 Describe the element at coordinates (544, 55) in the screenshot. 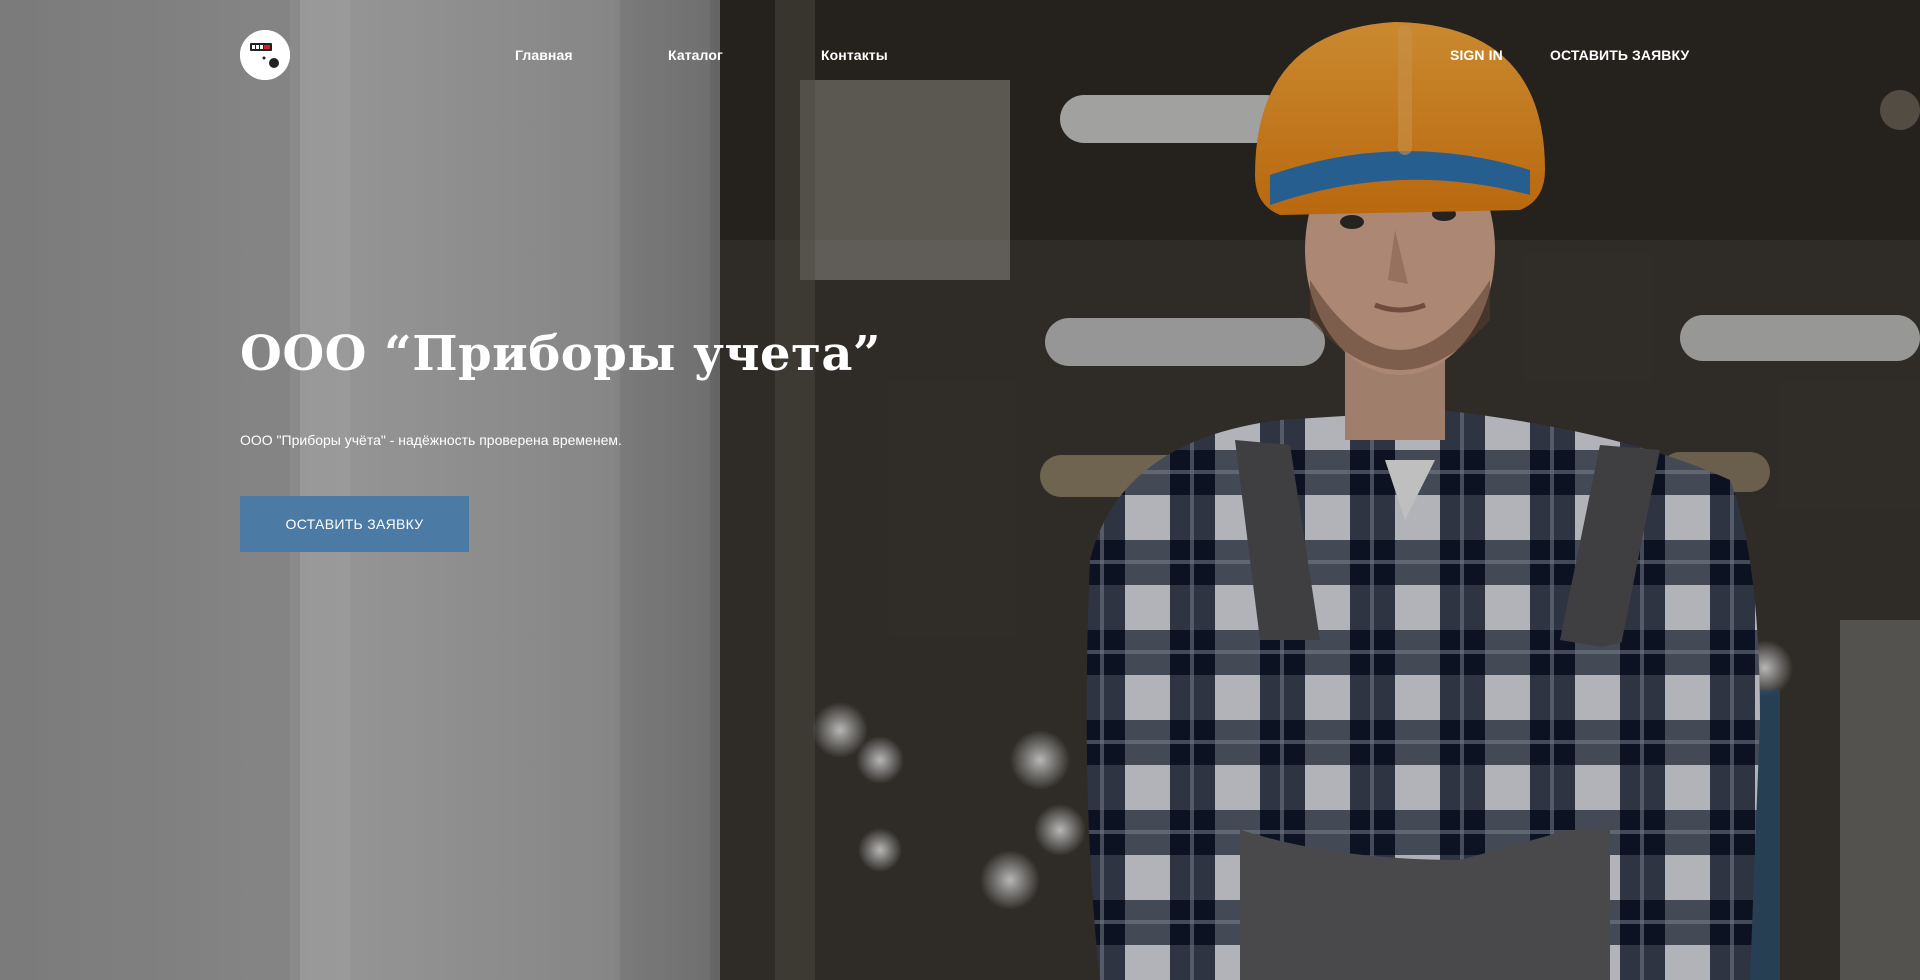

I see `nav-home: Главная` at that location.